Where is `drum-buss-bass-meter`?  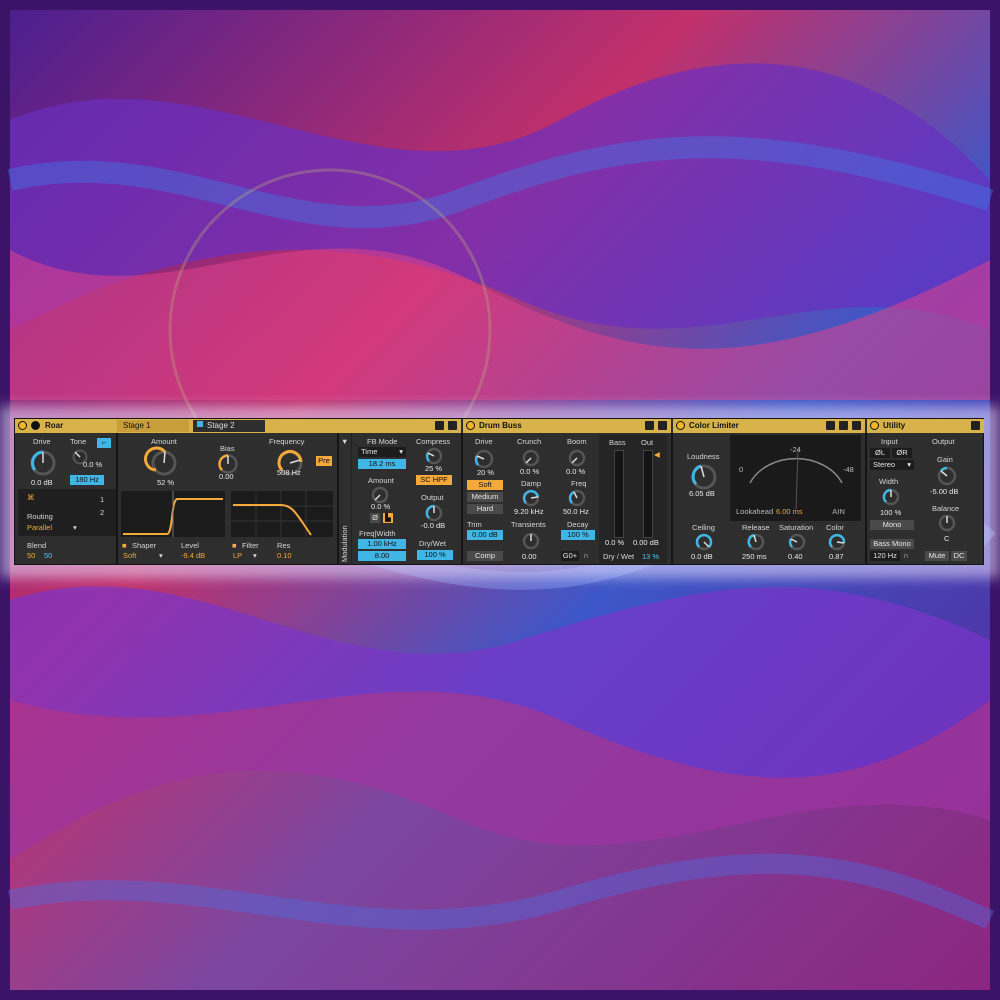
drum-buss-bass-meter is located at coordinates (619, 494).